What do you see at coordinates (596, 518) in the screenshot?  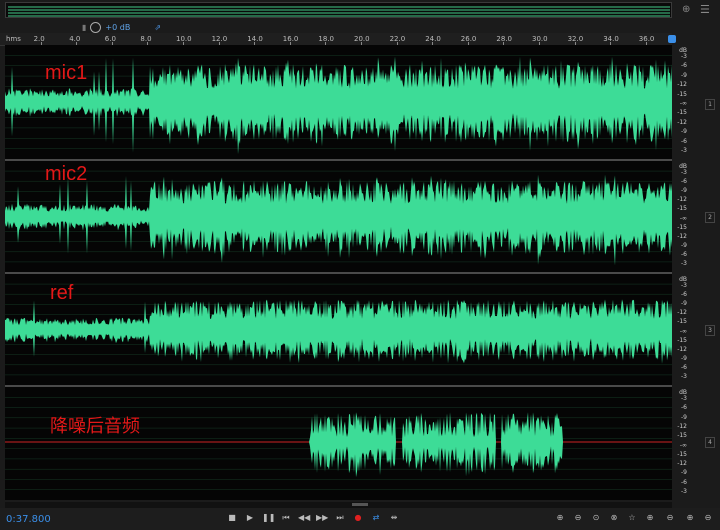 I see `zoom-selection-icon: ⊙` at bounding box center [596, 518].